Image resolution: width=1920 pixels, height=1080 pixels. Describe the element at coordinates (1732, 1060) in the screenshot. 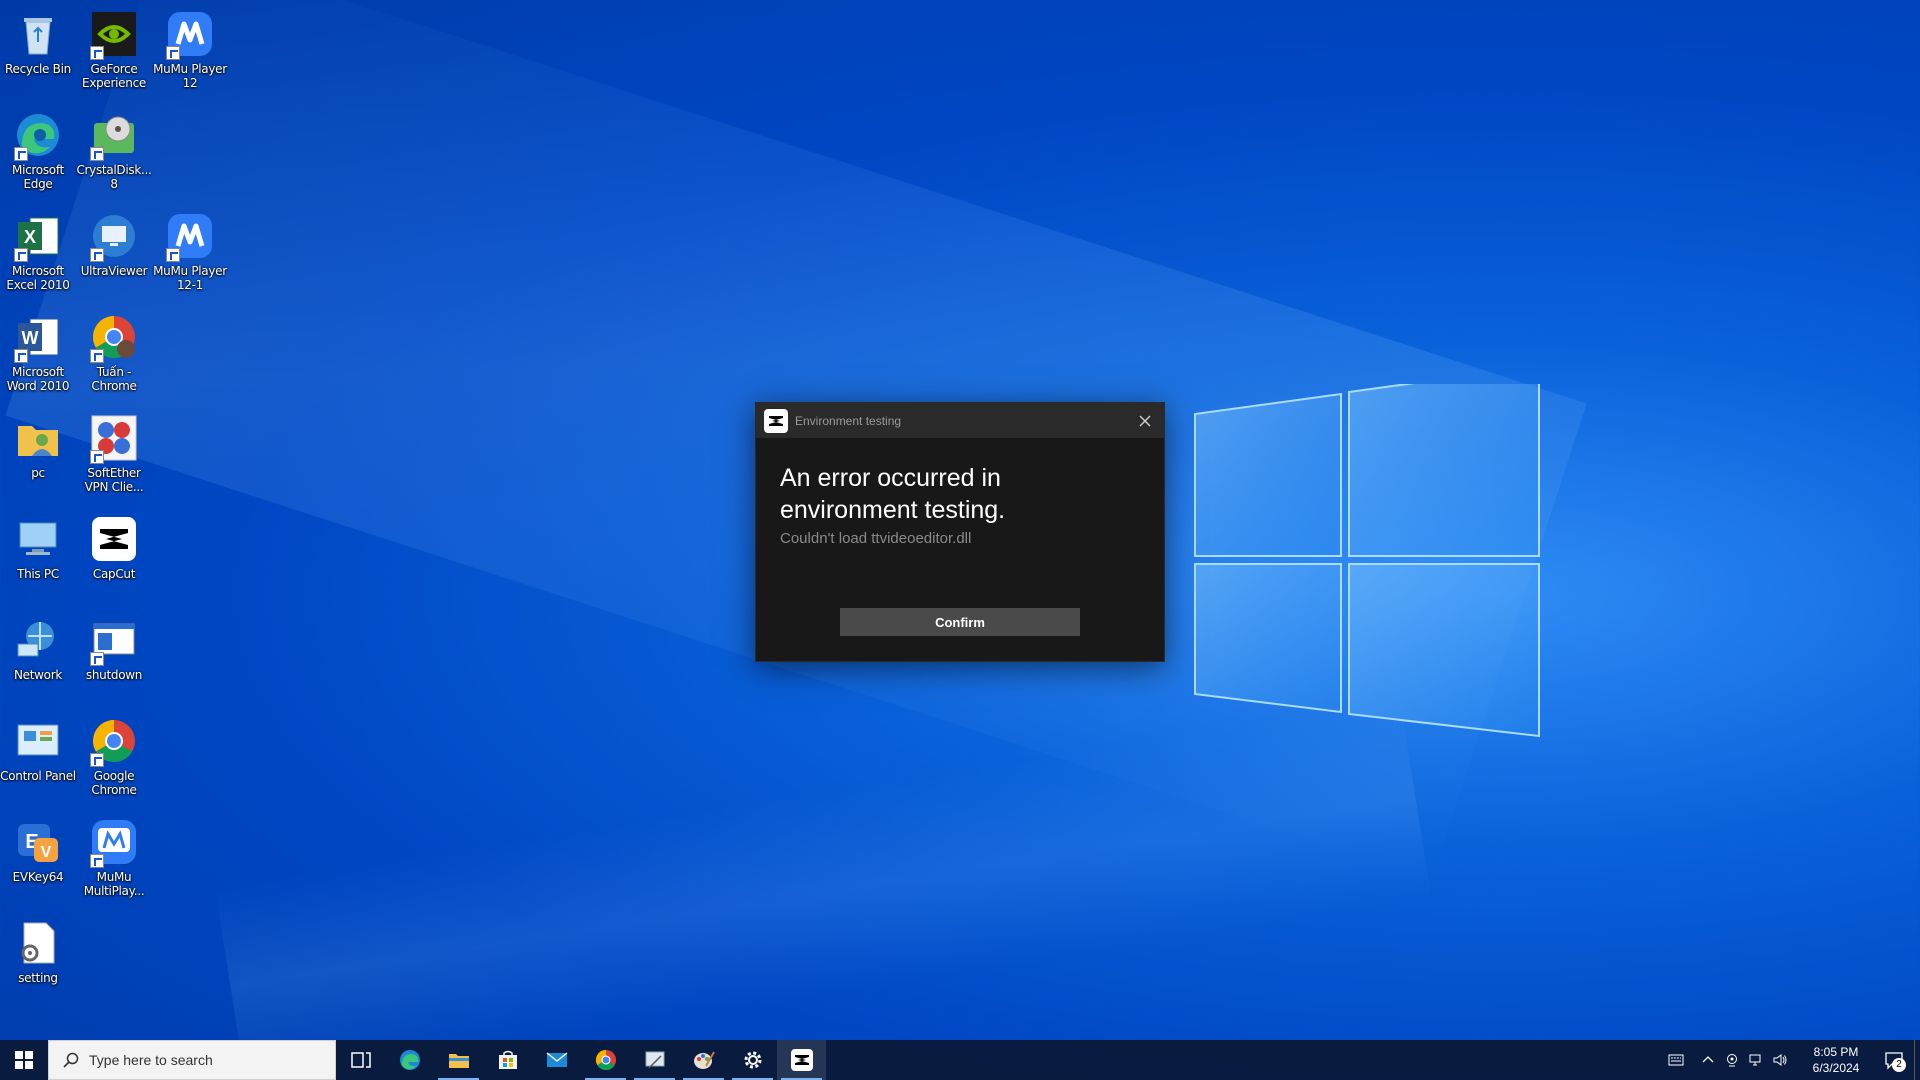

I see `tray-meet-now` at that location.